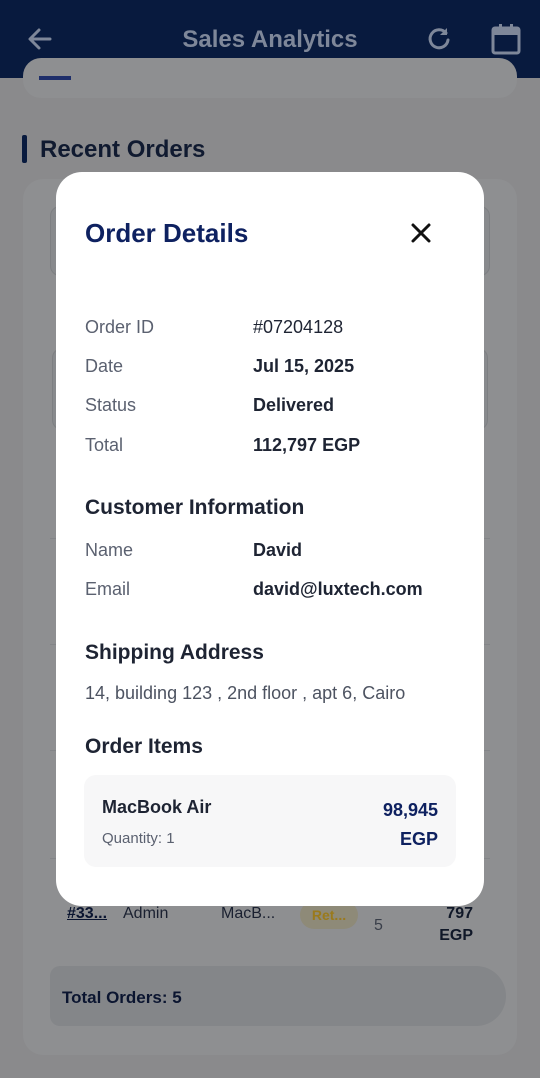 The width and height of the screenshot is (540, 1078). Describe the element at coordinates (270, 78) in the screenshot. I see `summary-card` at that location.